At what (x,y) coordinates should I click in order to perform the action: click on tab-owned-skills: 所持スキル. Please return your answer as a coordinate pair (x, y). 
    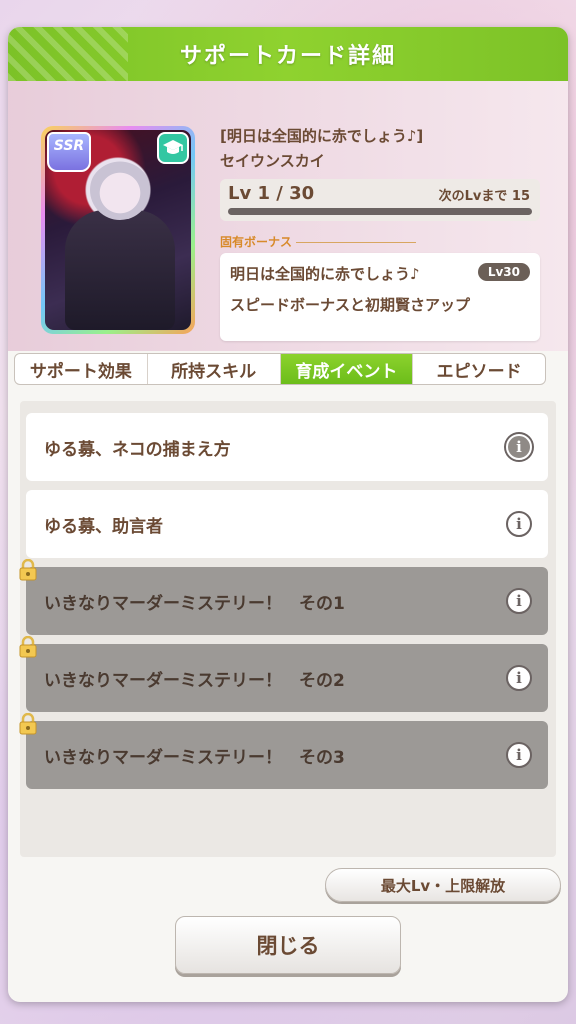
    Looking at the image, I should click on (214, 369).